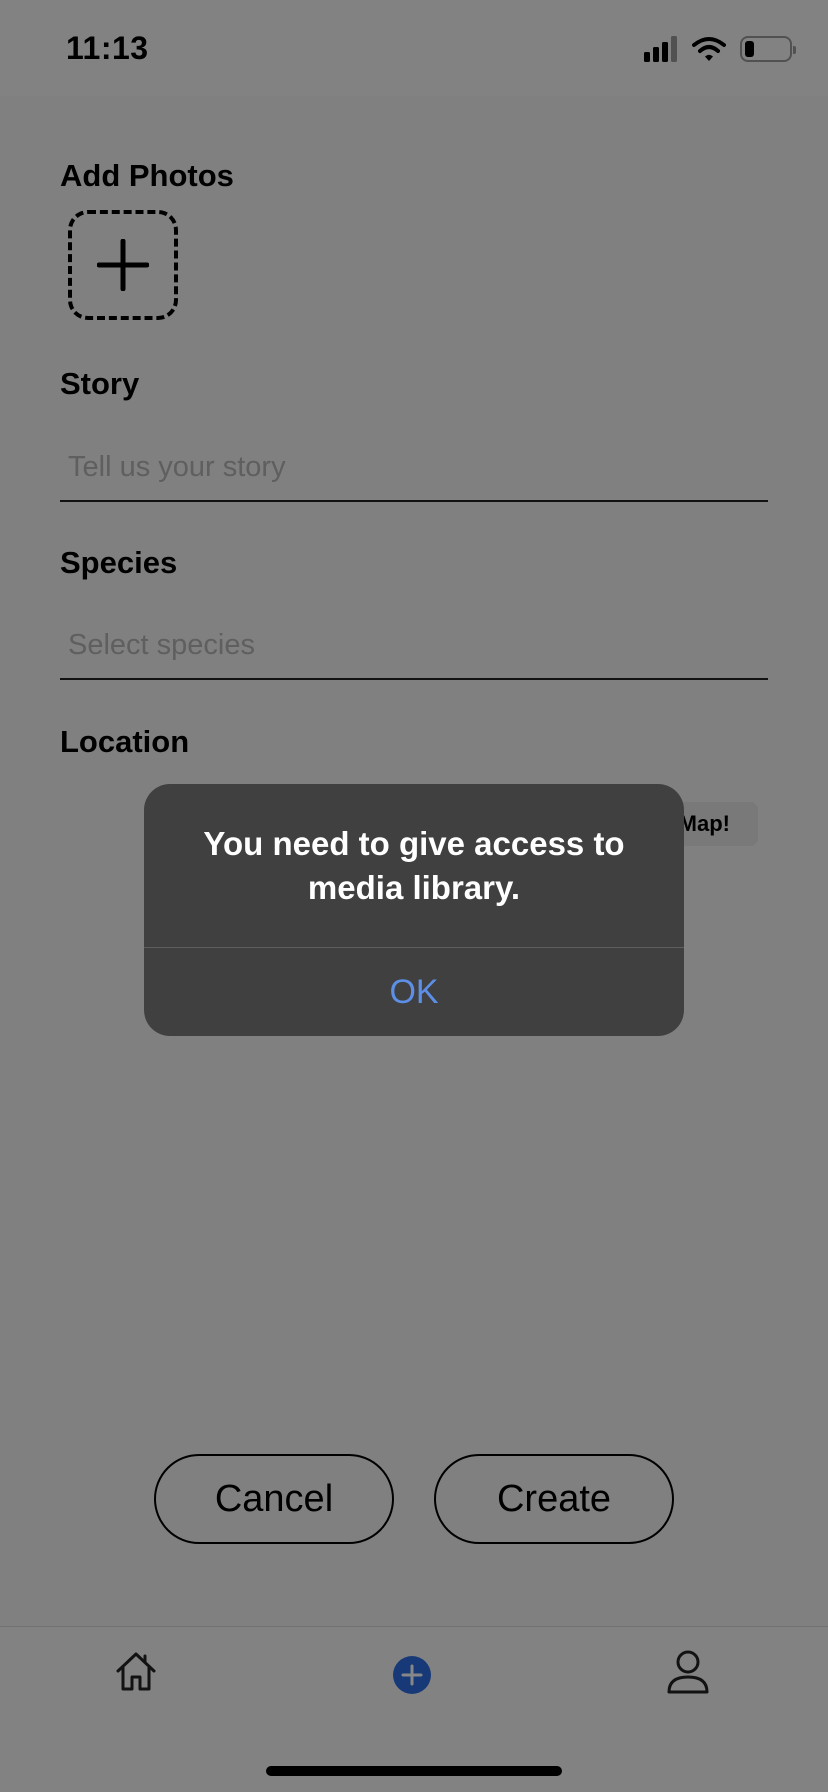 Image resolution: width=828 pixels, height=1792 pixels. Describe the element at coordinates (414, 992) in the screenshot. I see `alert-ok-button: OK` at that location.